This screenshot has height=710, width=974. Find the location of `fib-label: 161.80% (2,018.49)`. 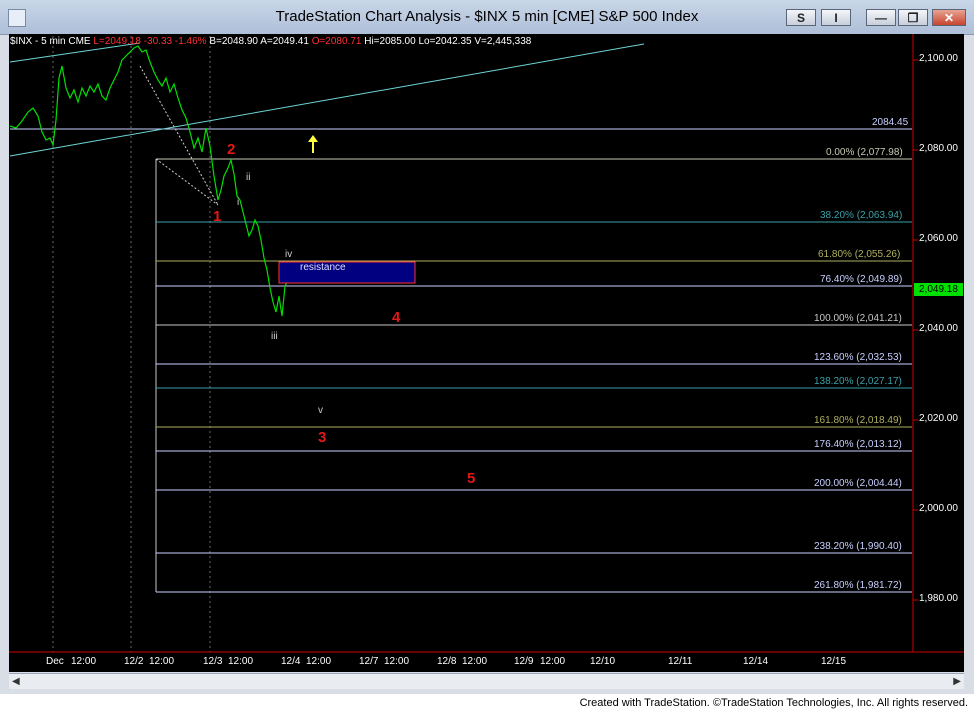

fib-label: 161.80% (2,018.49) is located at coordinates (858, 420).